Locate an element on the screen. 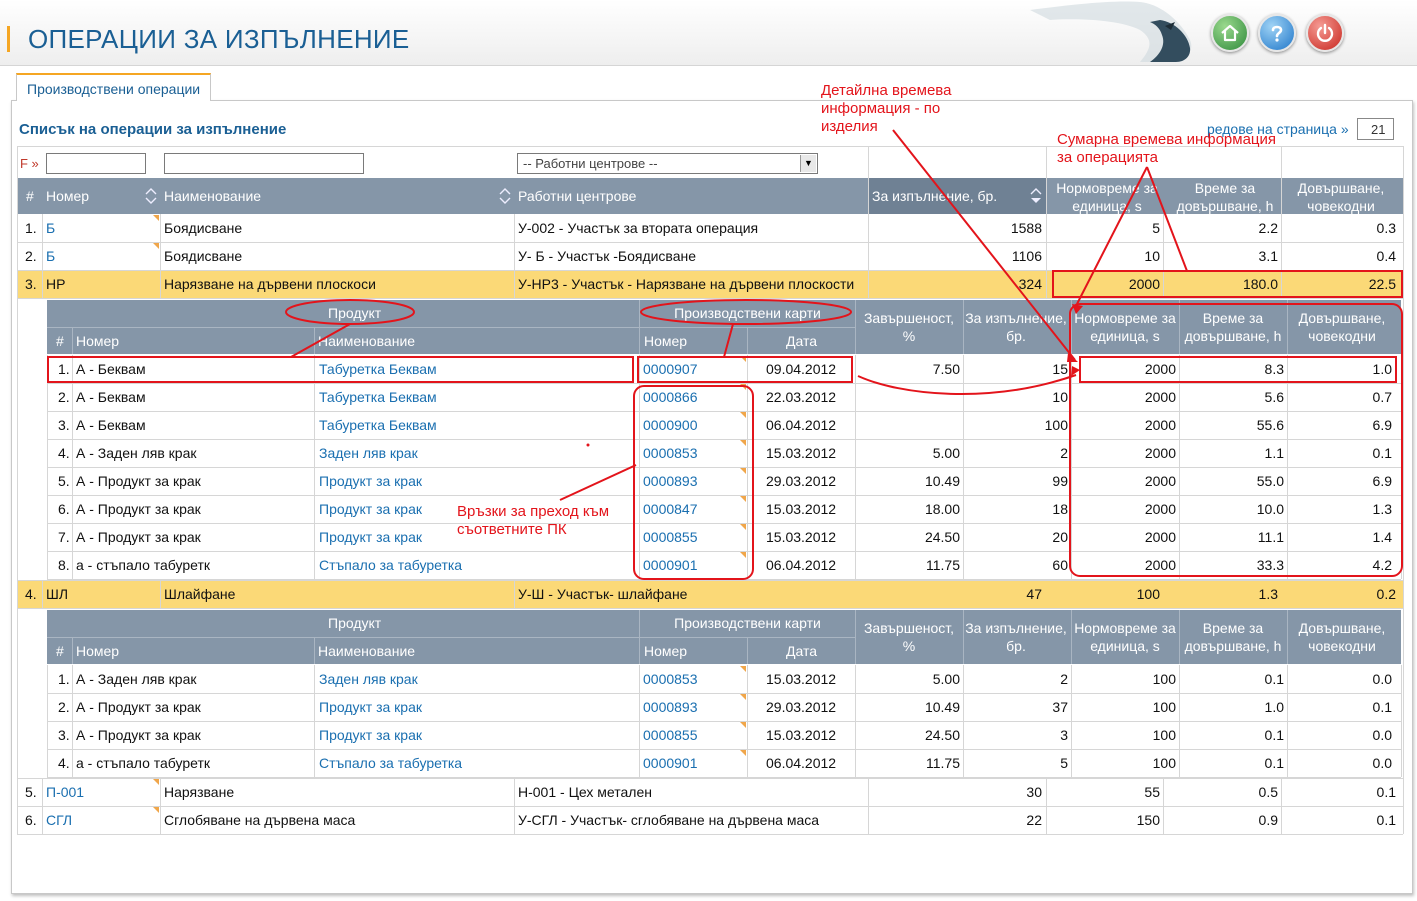  filter-number-input is located at coordinates (96, 163).